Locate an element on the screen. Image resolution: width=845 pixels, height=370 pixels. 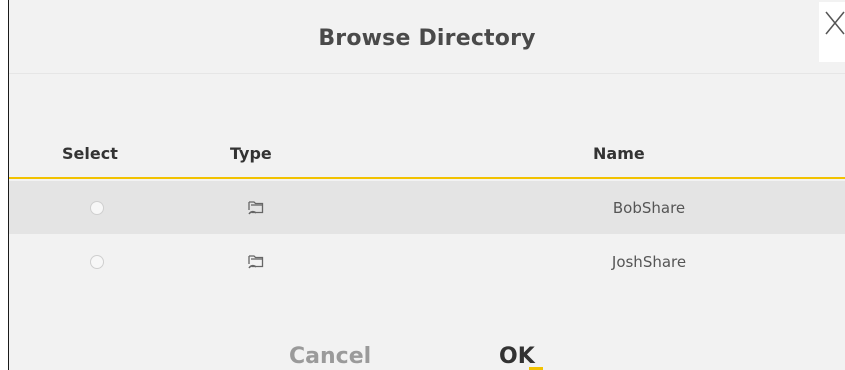
cancel-button: Cancel is located at coordinates (330, 356).